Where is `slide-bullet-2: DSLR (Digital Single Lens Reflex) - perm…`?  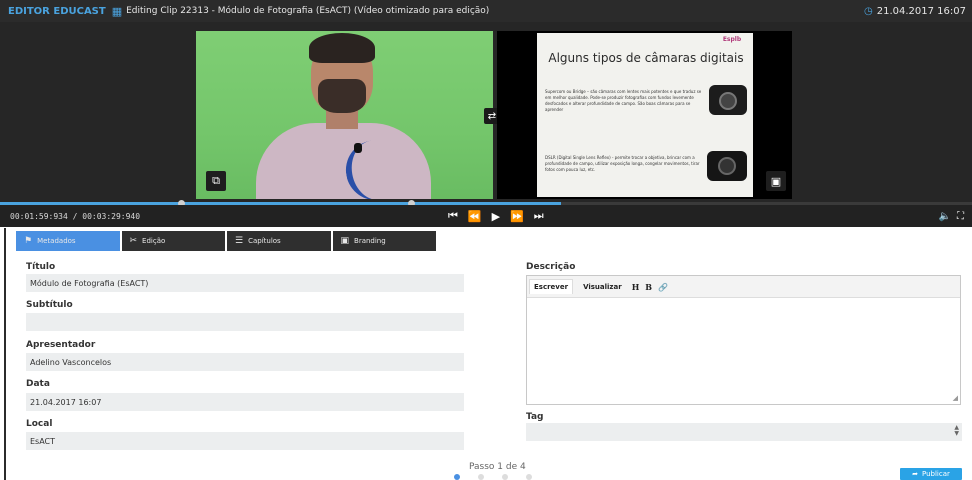 slide-bullet-2: DSLR (Digital Single Lens Reflex) - perm… is located at coordinates (622, 163).